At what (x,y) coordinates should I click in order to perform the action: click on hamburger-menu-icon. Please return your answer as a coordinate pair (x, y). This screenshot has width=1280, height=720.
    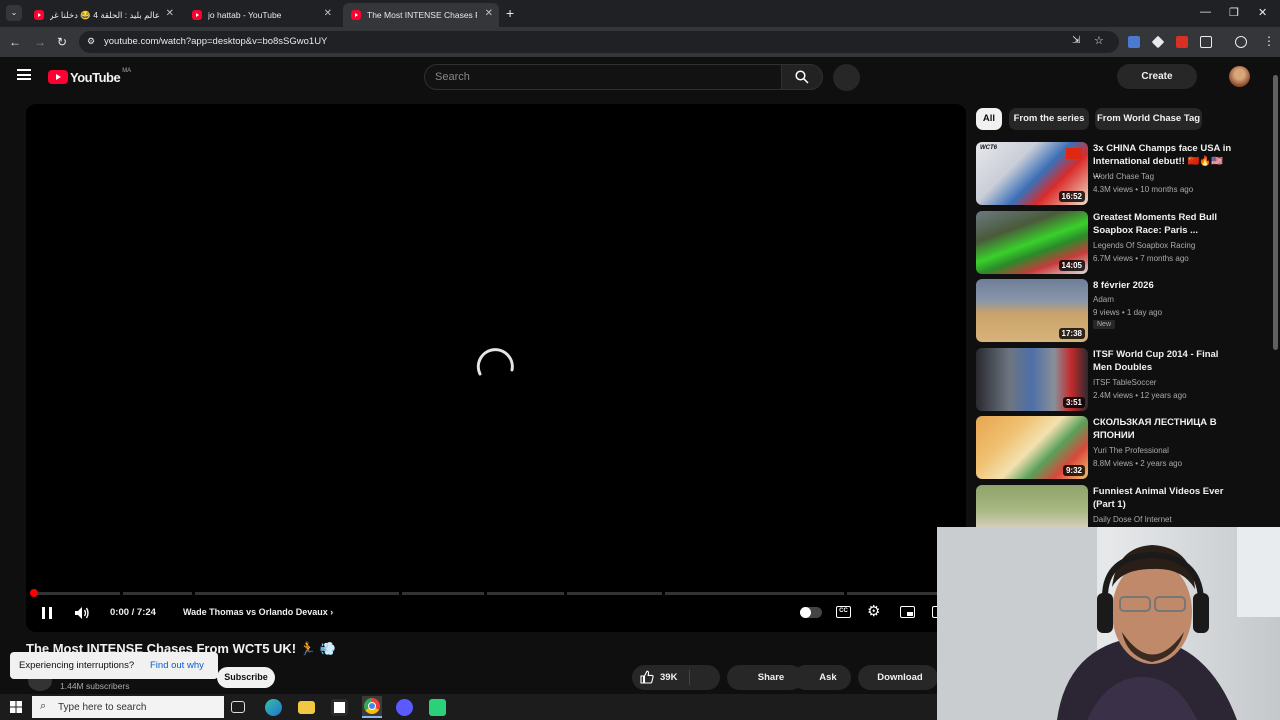
    Looking at the image, I should click on (24, 74).